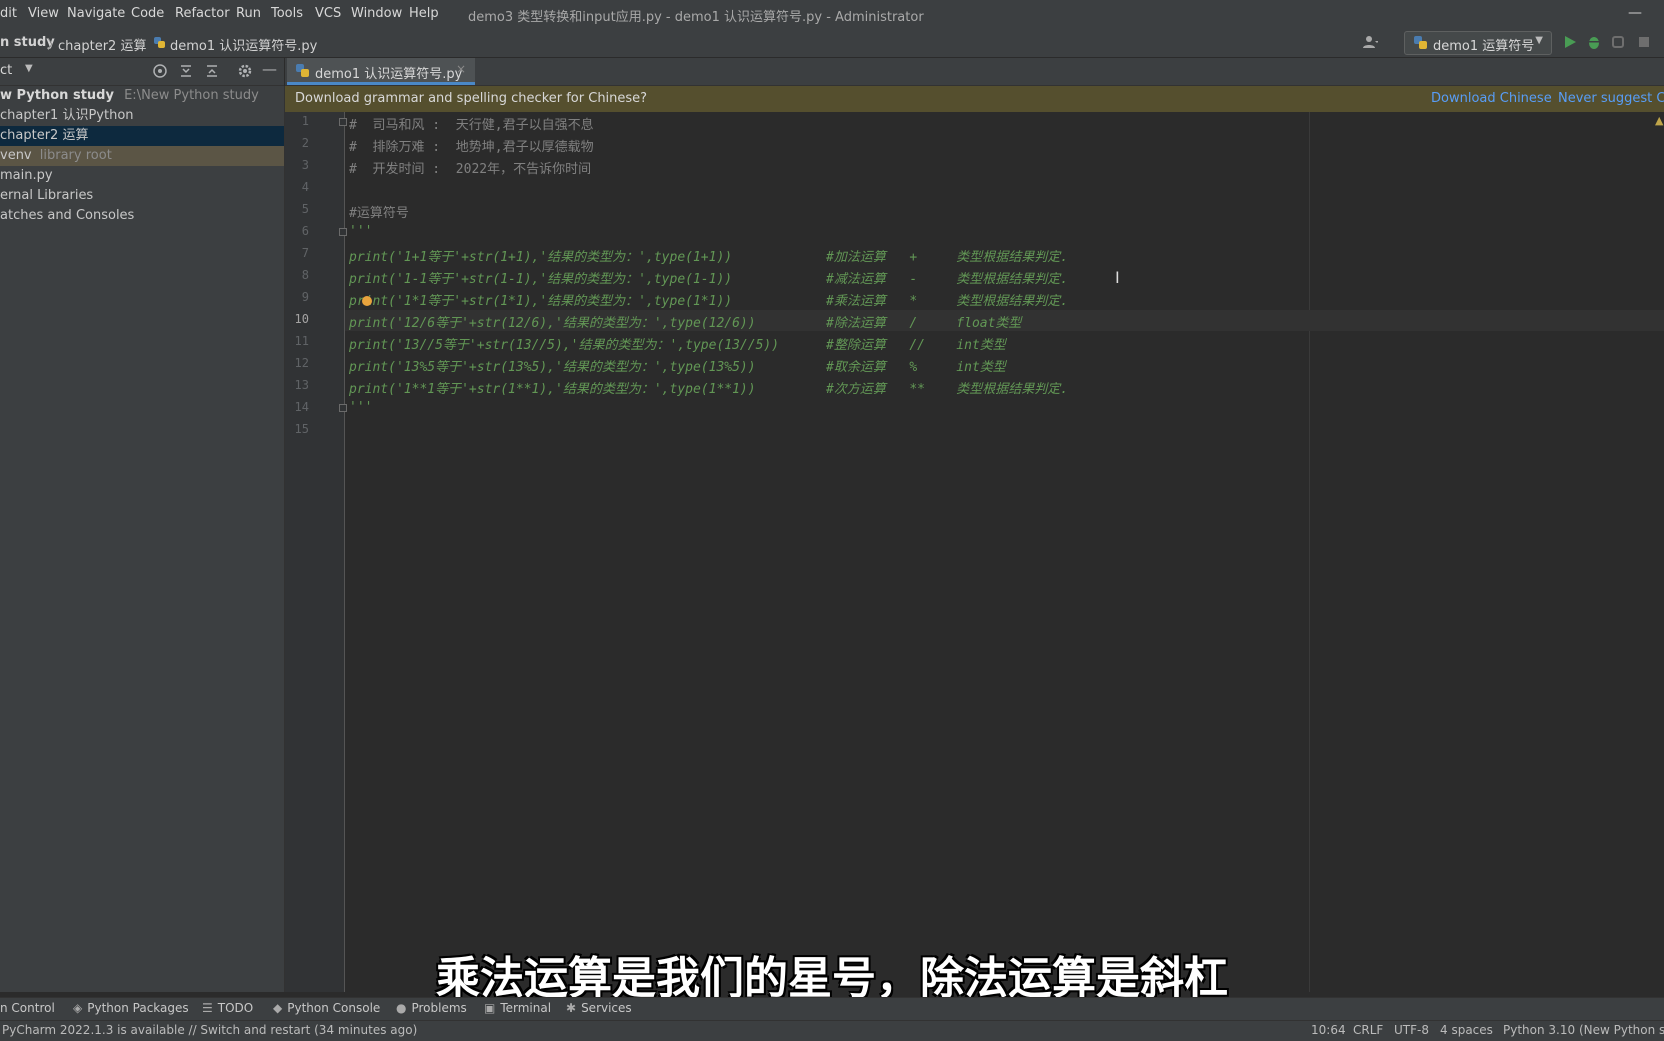 The height and width of the screenshot is (1041, 1664). I want to click on tool-terminal: ▣ Terminal, so click(517, 1008).